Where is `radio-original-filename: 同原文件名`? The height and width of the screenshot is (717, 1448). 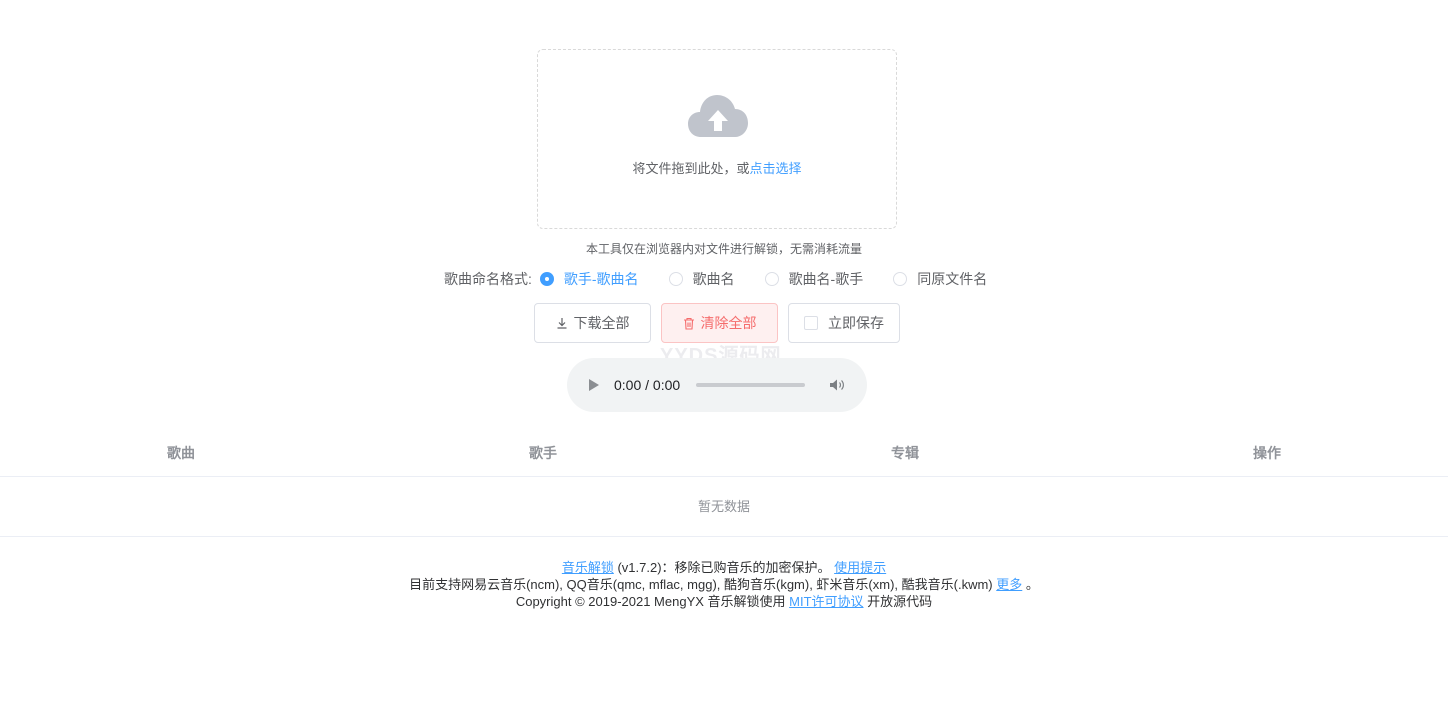 radio-original-filename: 同原文件名 is located at coordinates (940, 279).